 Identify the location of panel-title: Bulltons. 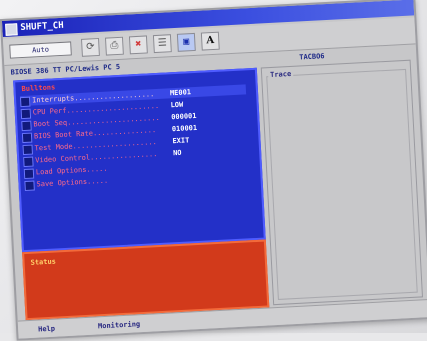
(38, 88).